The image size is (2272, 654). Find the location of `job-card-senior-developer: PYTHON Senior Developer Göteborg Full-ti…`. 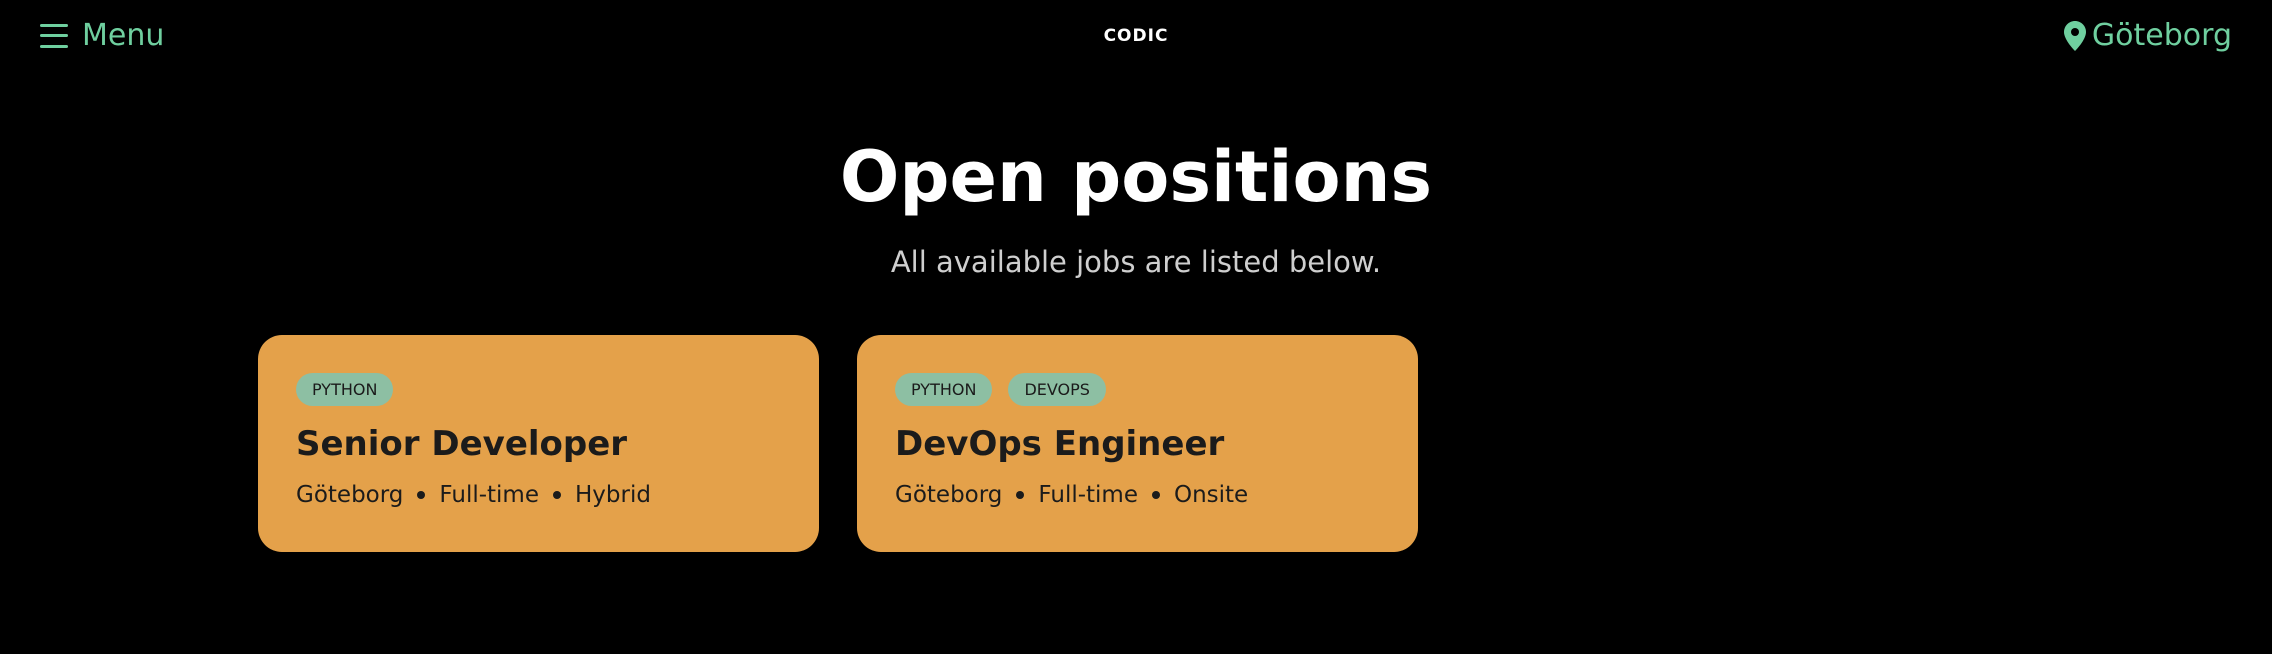

job-card-senior-developer: PYTHON Senior Developer Göteborg Full-ti… is located at coordinates (538, 443).